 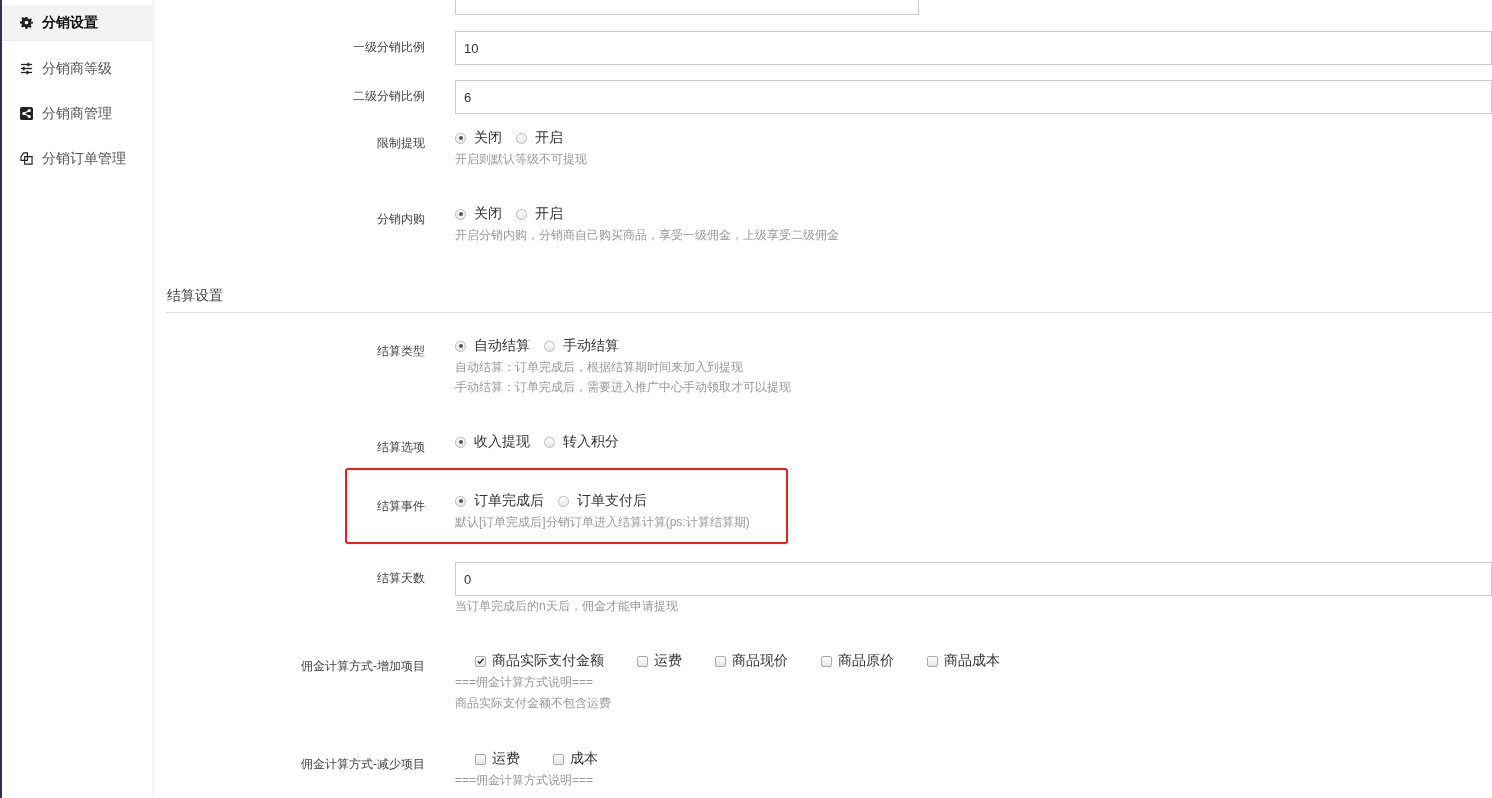 What do you see at coordinates (77, 68) in the screenshot?
I see `sidebar-item: 分销商等级` at bounding box center [77, 68].